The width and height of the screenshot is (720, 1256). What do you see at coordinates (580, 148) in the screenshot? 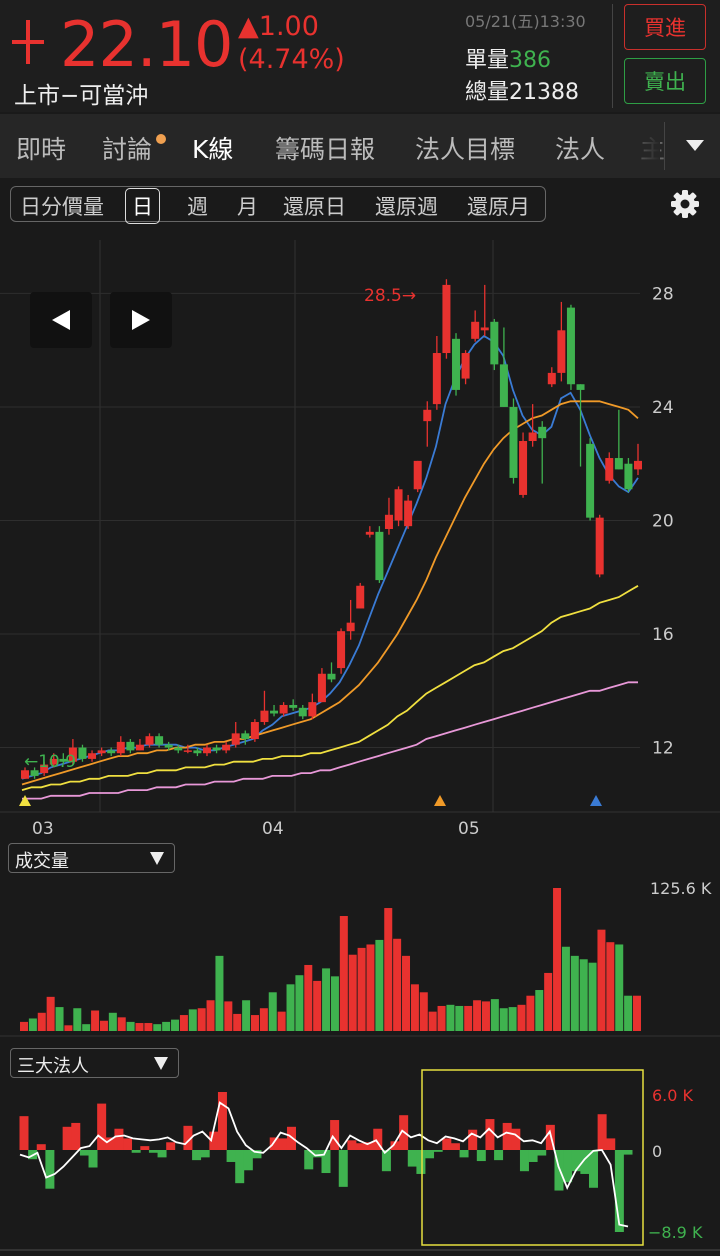
I see `tab-institutional: 法人` at bounding box center [580, 148].